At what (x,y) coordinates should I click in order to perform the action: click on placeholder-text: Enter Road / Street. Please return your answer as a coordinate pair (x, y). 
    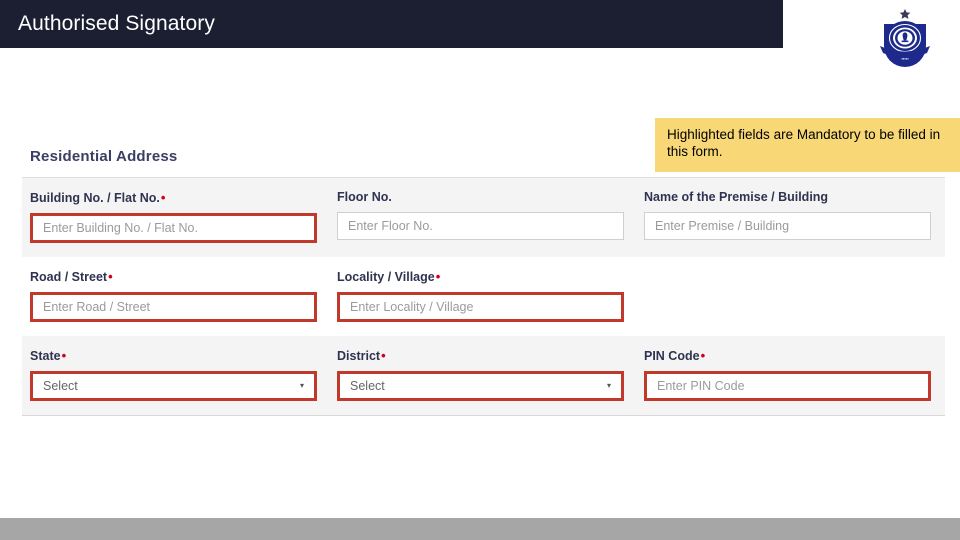
    Looking at the image, I should click on (97, 307).